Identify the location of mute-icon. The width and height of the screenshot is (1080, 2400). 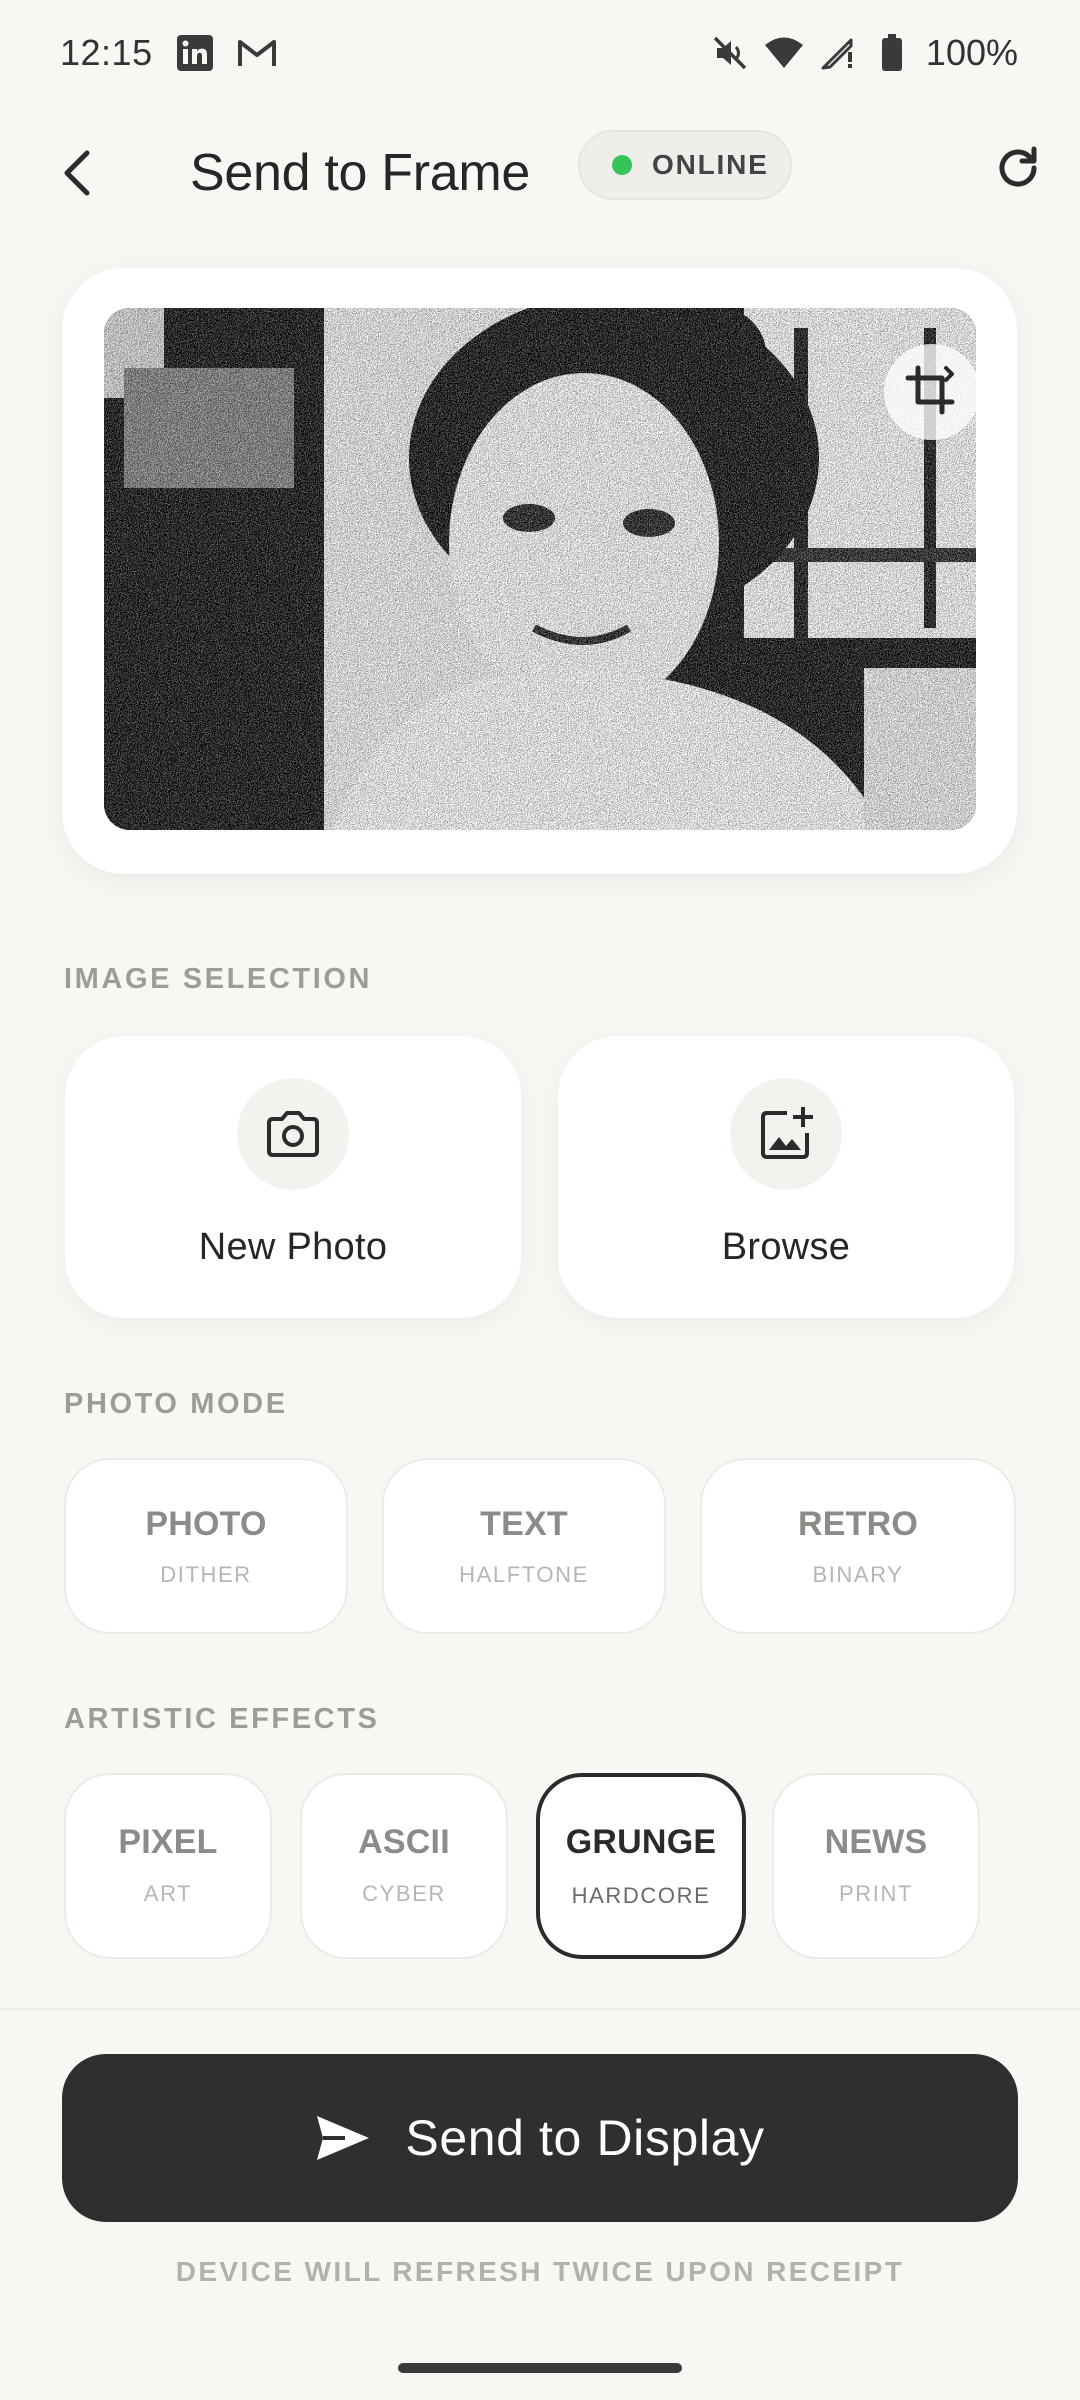
(730, 53).